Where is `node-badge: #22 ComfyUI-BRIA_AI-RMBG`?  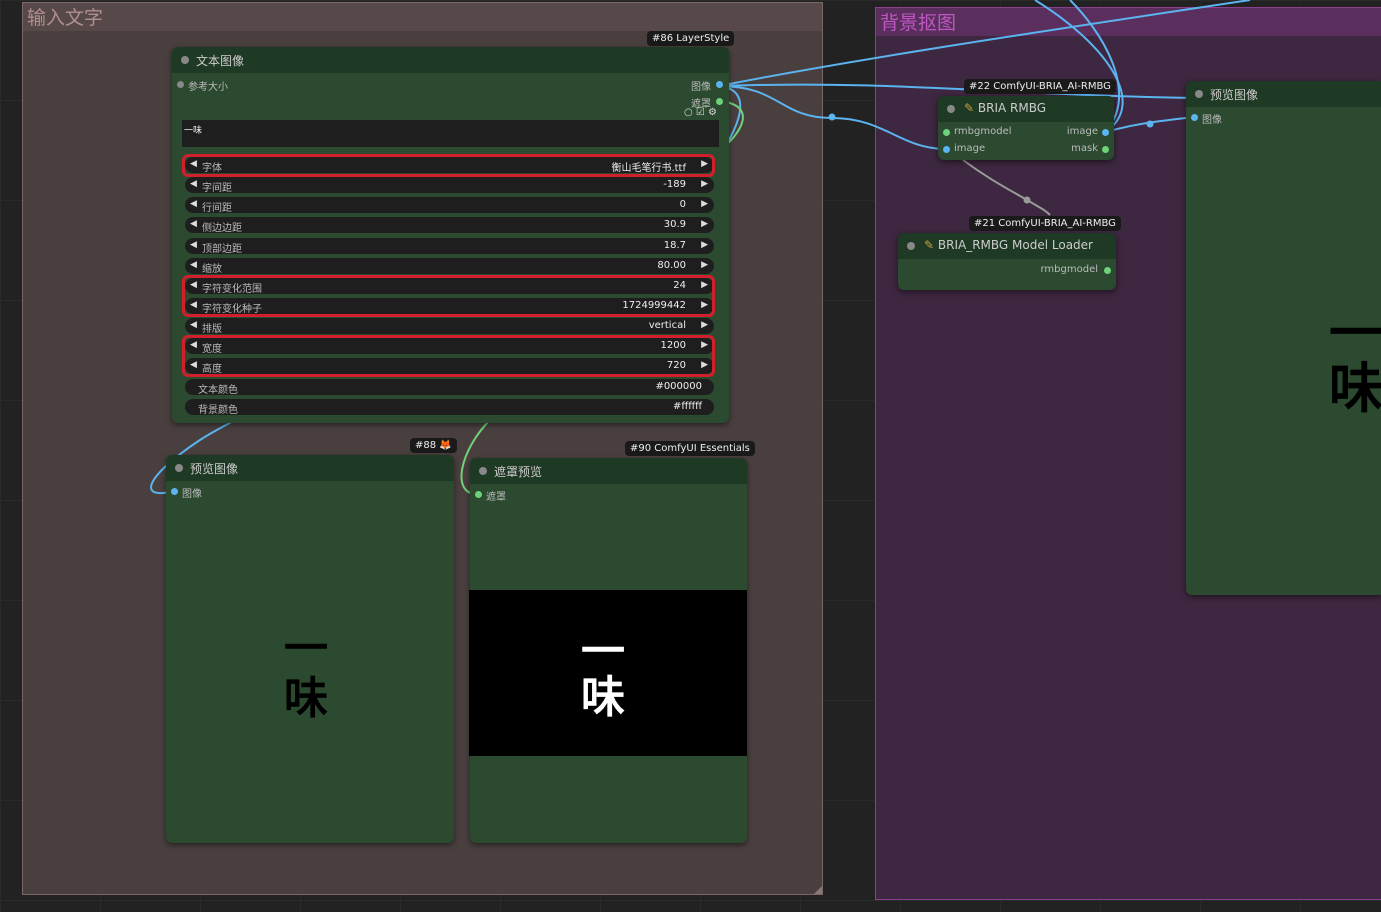
node-badge: #22 ComfyUI-BRIA_AI-RMBG is located at coordinates (1040, 86).